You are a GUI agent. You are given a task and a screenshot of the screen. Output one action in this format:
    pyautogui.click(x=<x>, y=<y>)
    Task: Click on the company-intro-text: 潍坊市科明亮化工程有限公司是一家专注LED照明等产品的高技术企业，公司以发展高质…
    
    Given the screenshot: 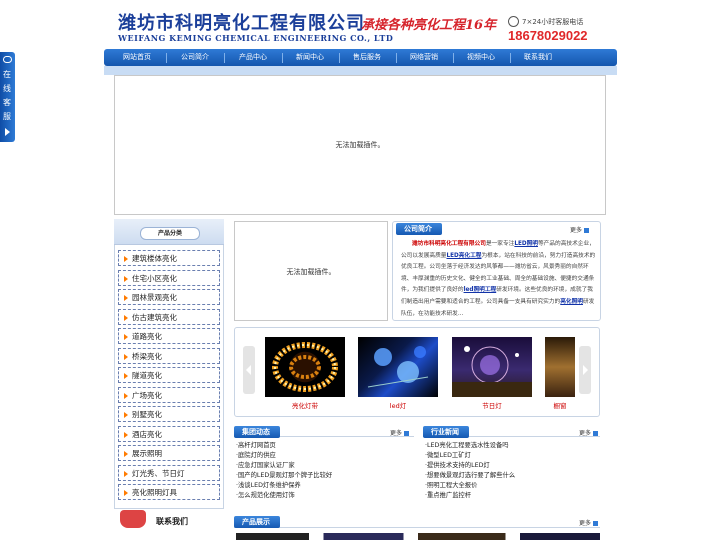 What is the action you would take?
    pyautogui.click(x=498, y=279)
    